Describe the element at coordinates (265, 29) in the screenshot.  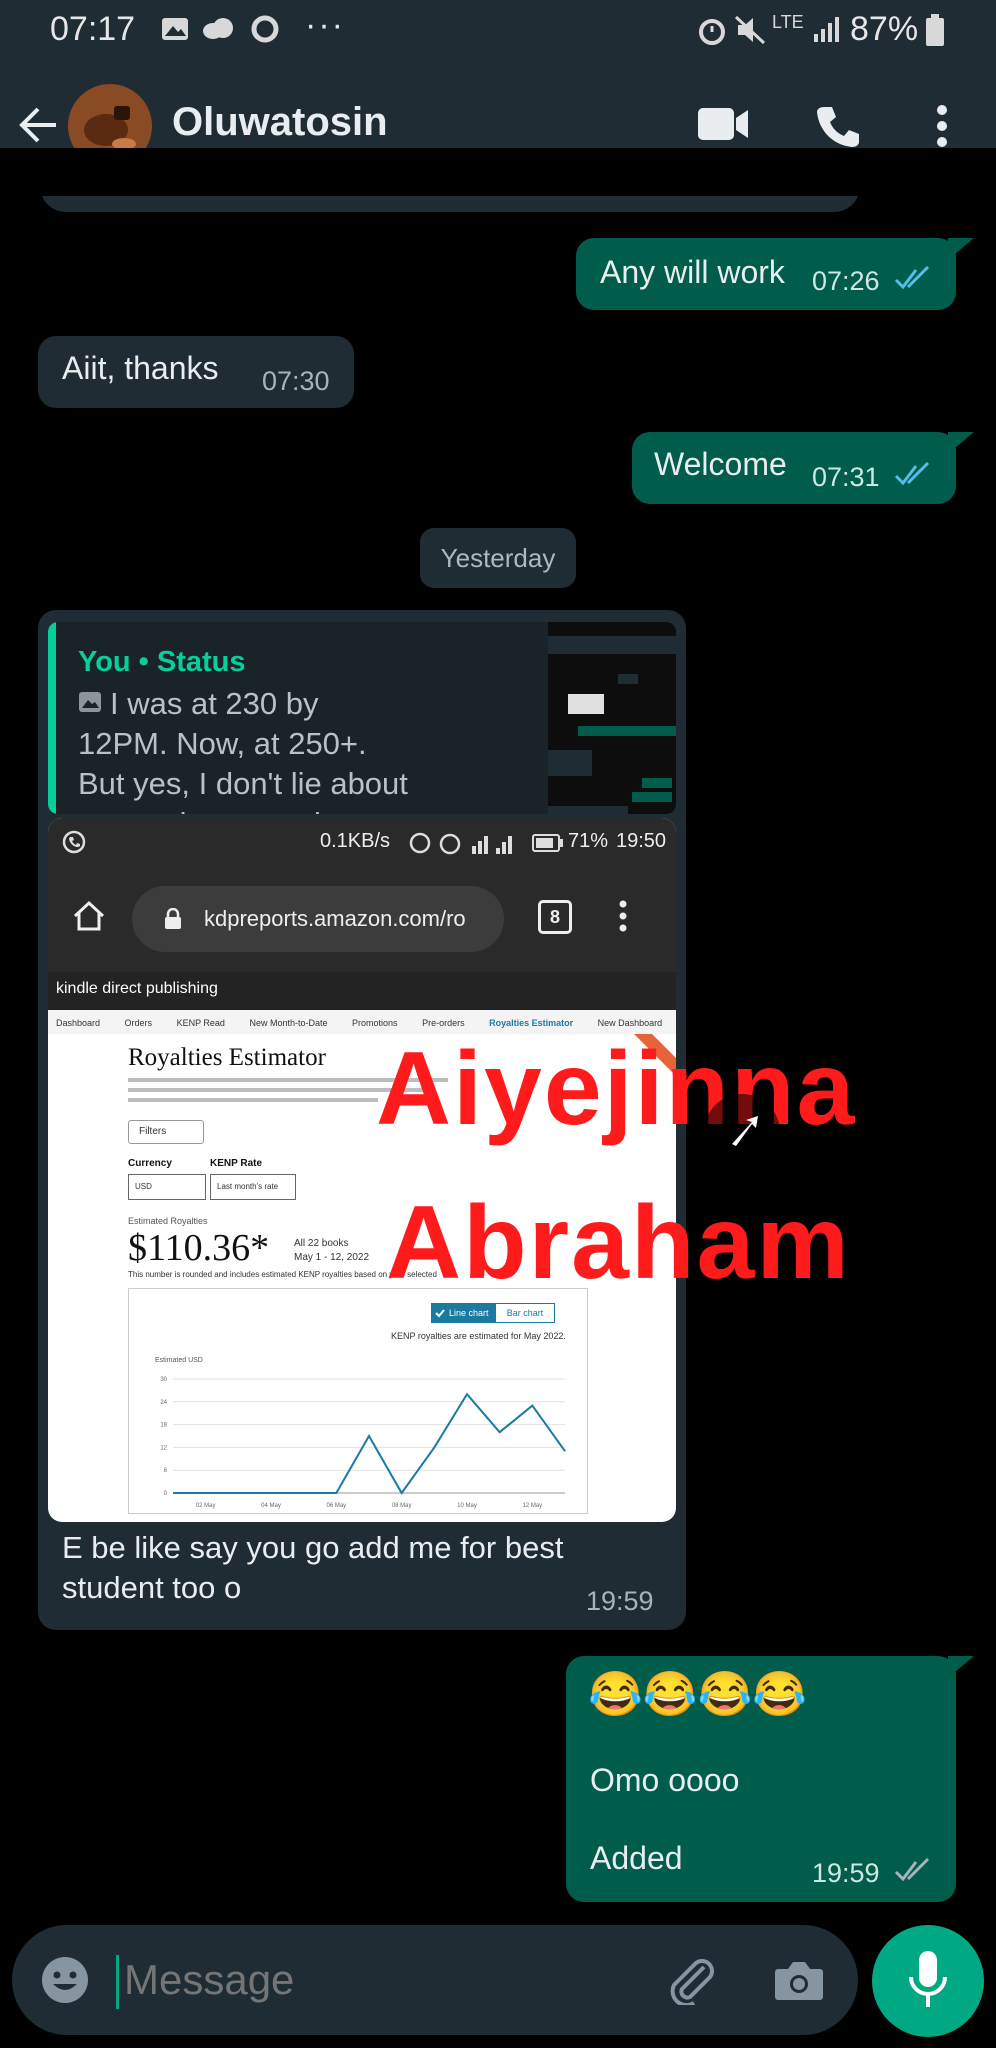
I see `opera-icon` at that location.